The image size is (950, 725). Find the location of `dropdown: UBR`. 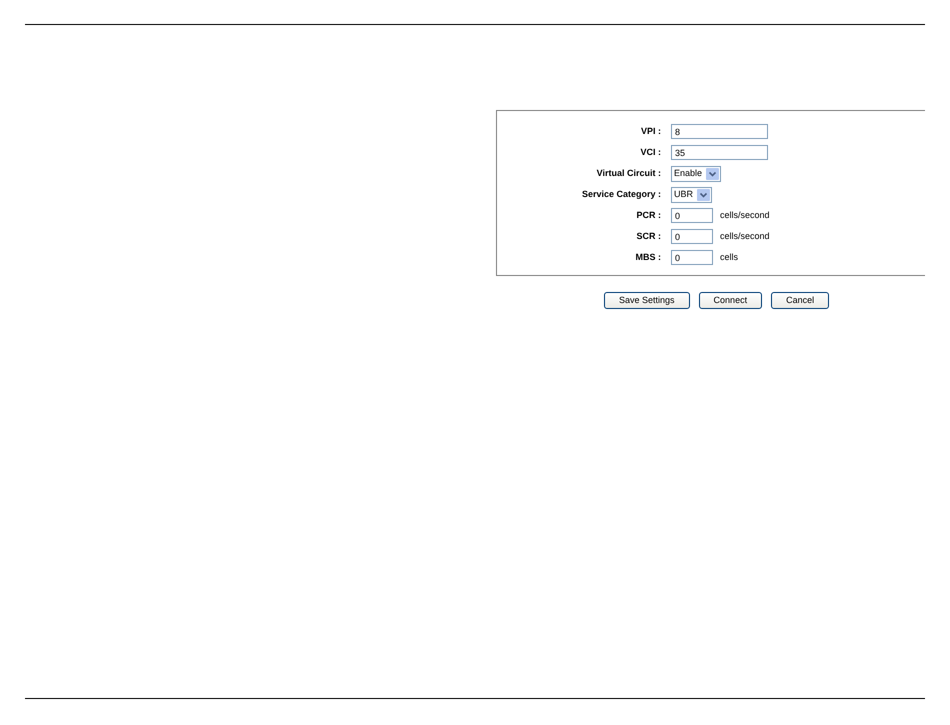

dropdown: UBR is located at coordinates (691, 194).